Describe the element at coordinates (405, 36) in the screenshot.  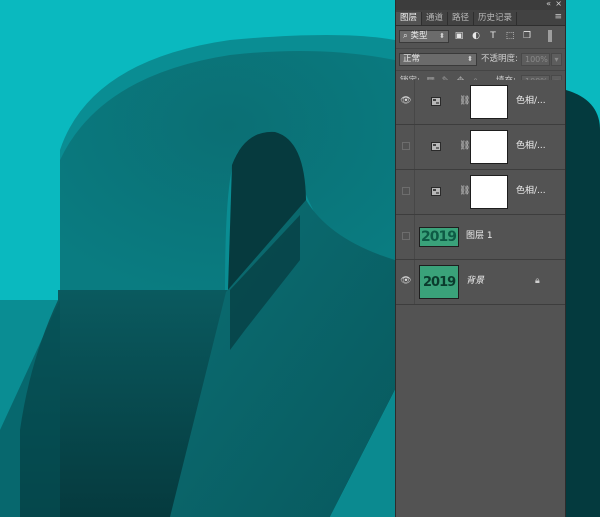
I see `search-icon: ⌕` at that location.